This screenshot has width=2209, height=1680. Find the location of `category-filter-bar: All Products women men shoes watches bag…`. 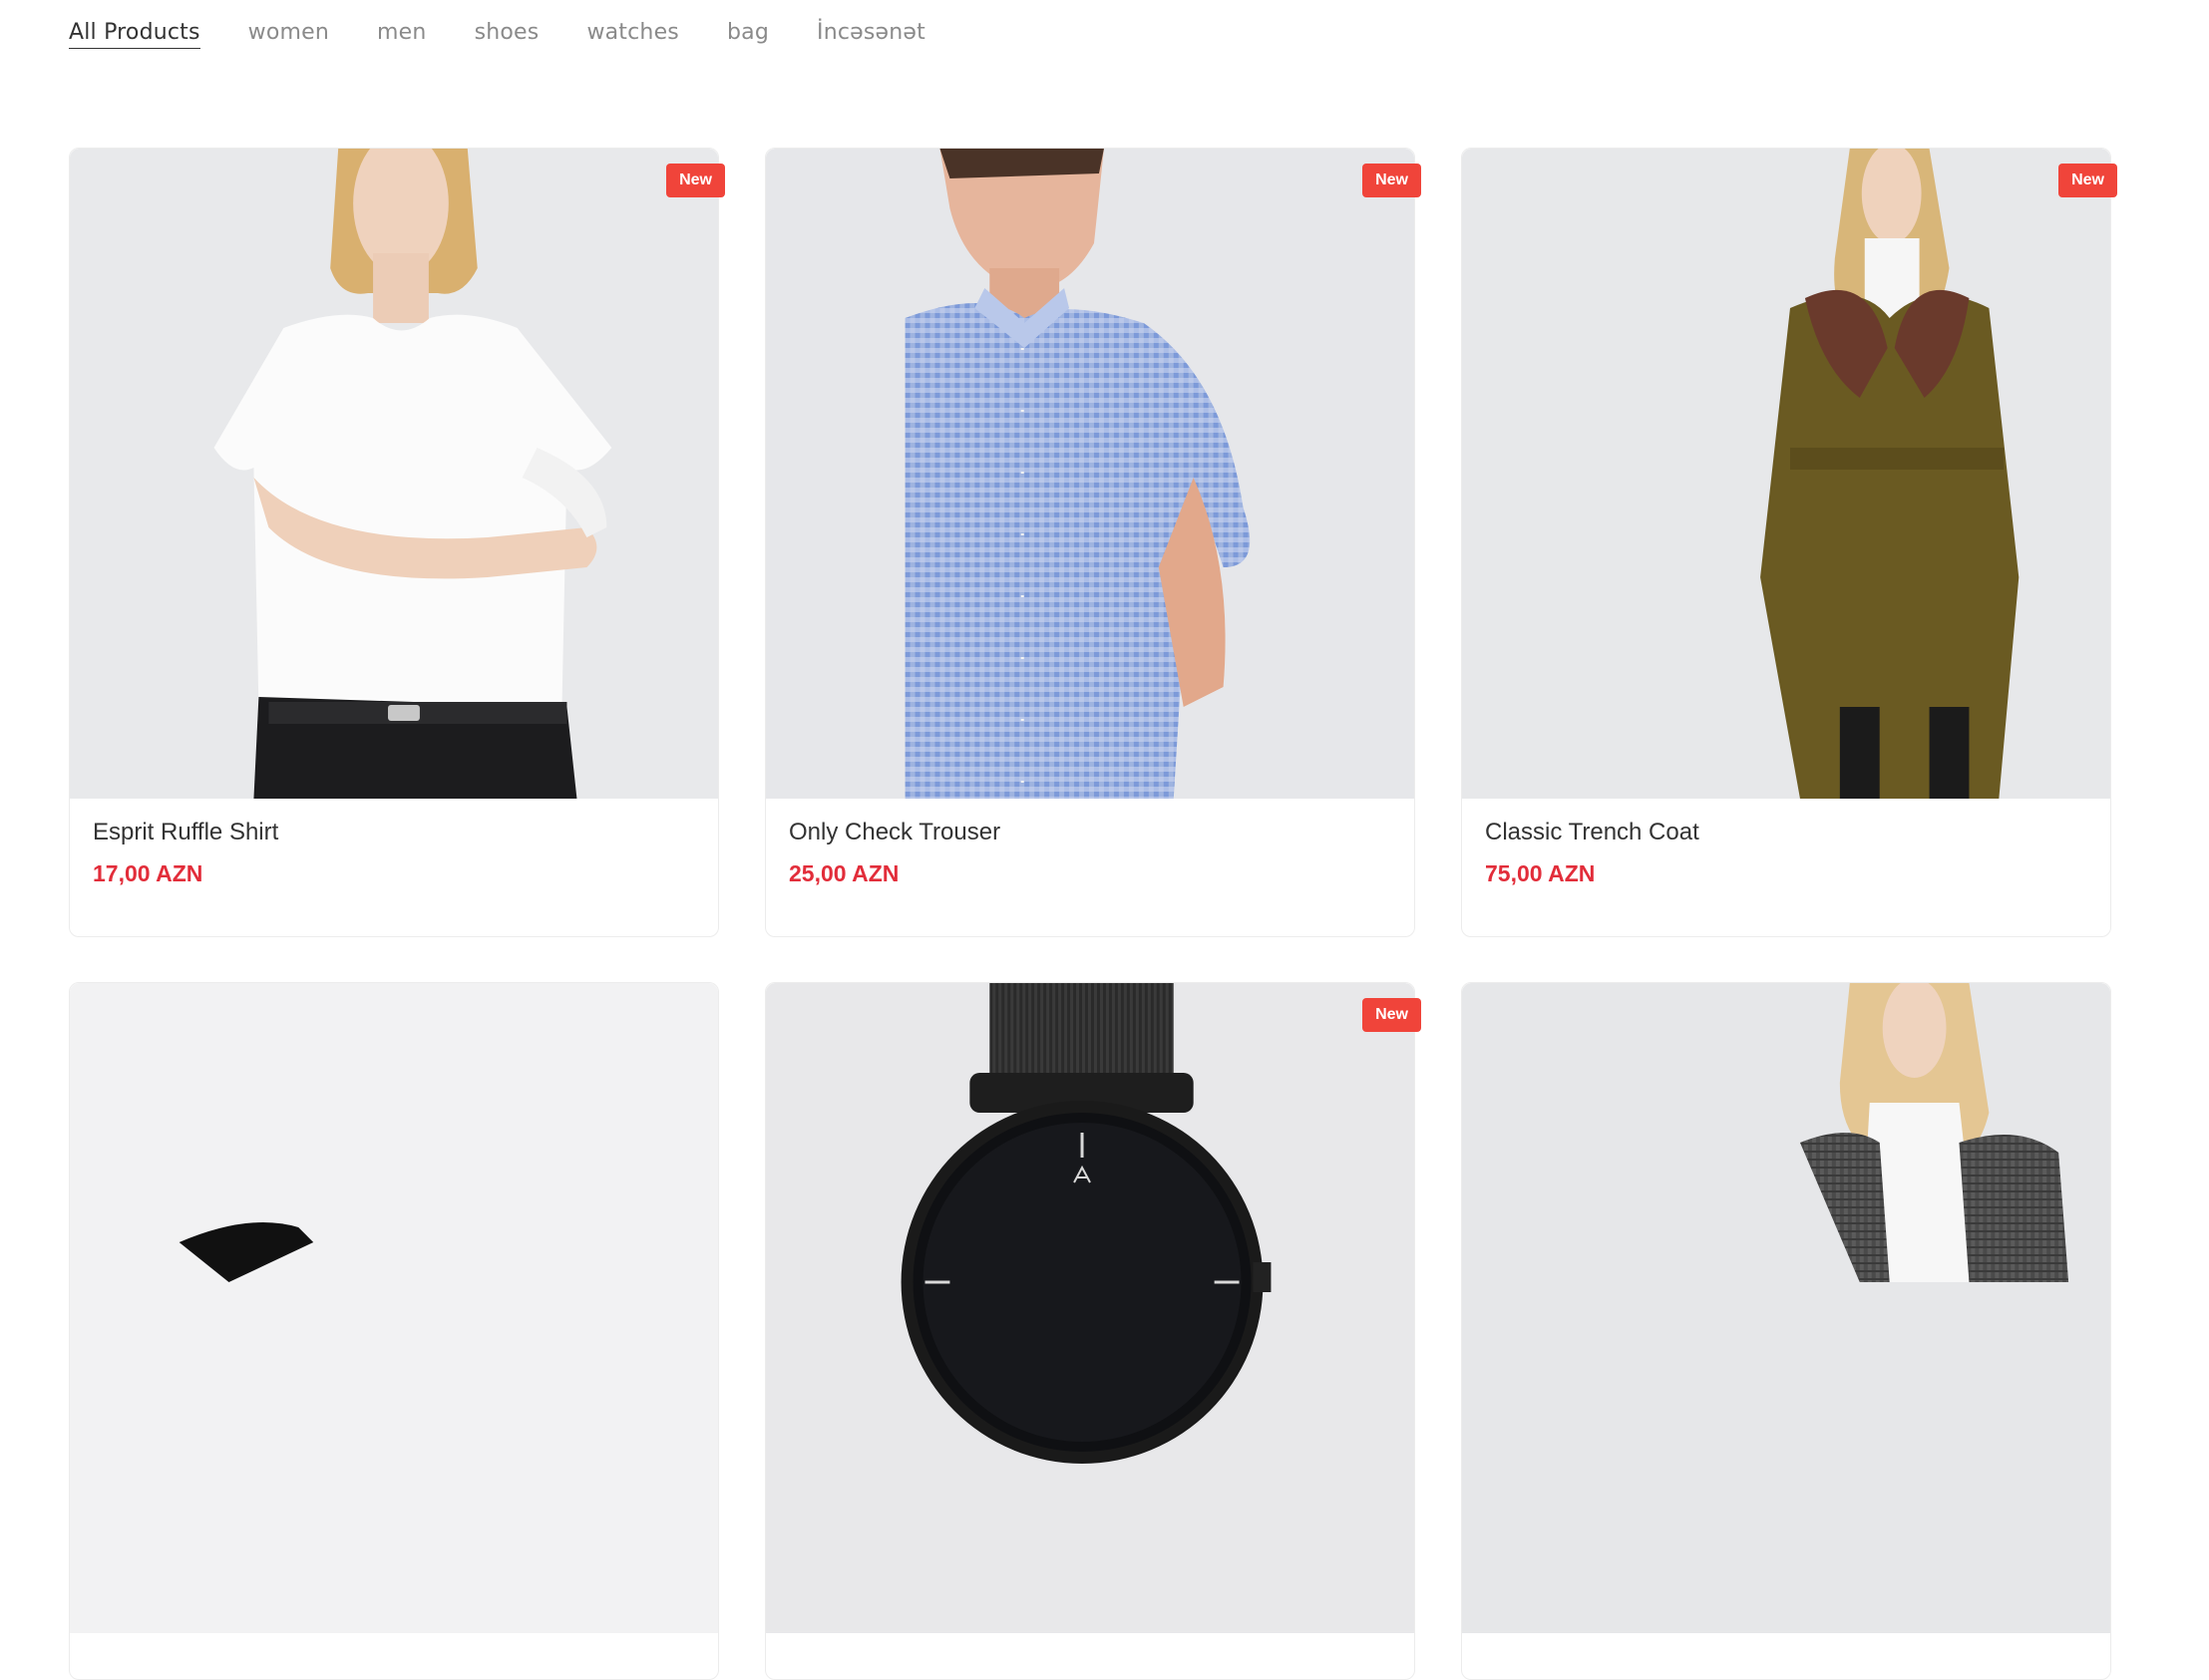

category-filter-bar: All Products women men shoes watches bag… is located at coordinates (497, 34).